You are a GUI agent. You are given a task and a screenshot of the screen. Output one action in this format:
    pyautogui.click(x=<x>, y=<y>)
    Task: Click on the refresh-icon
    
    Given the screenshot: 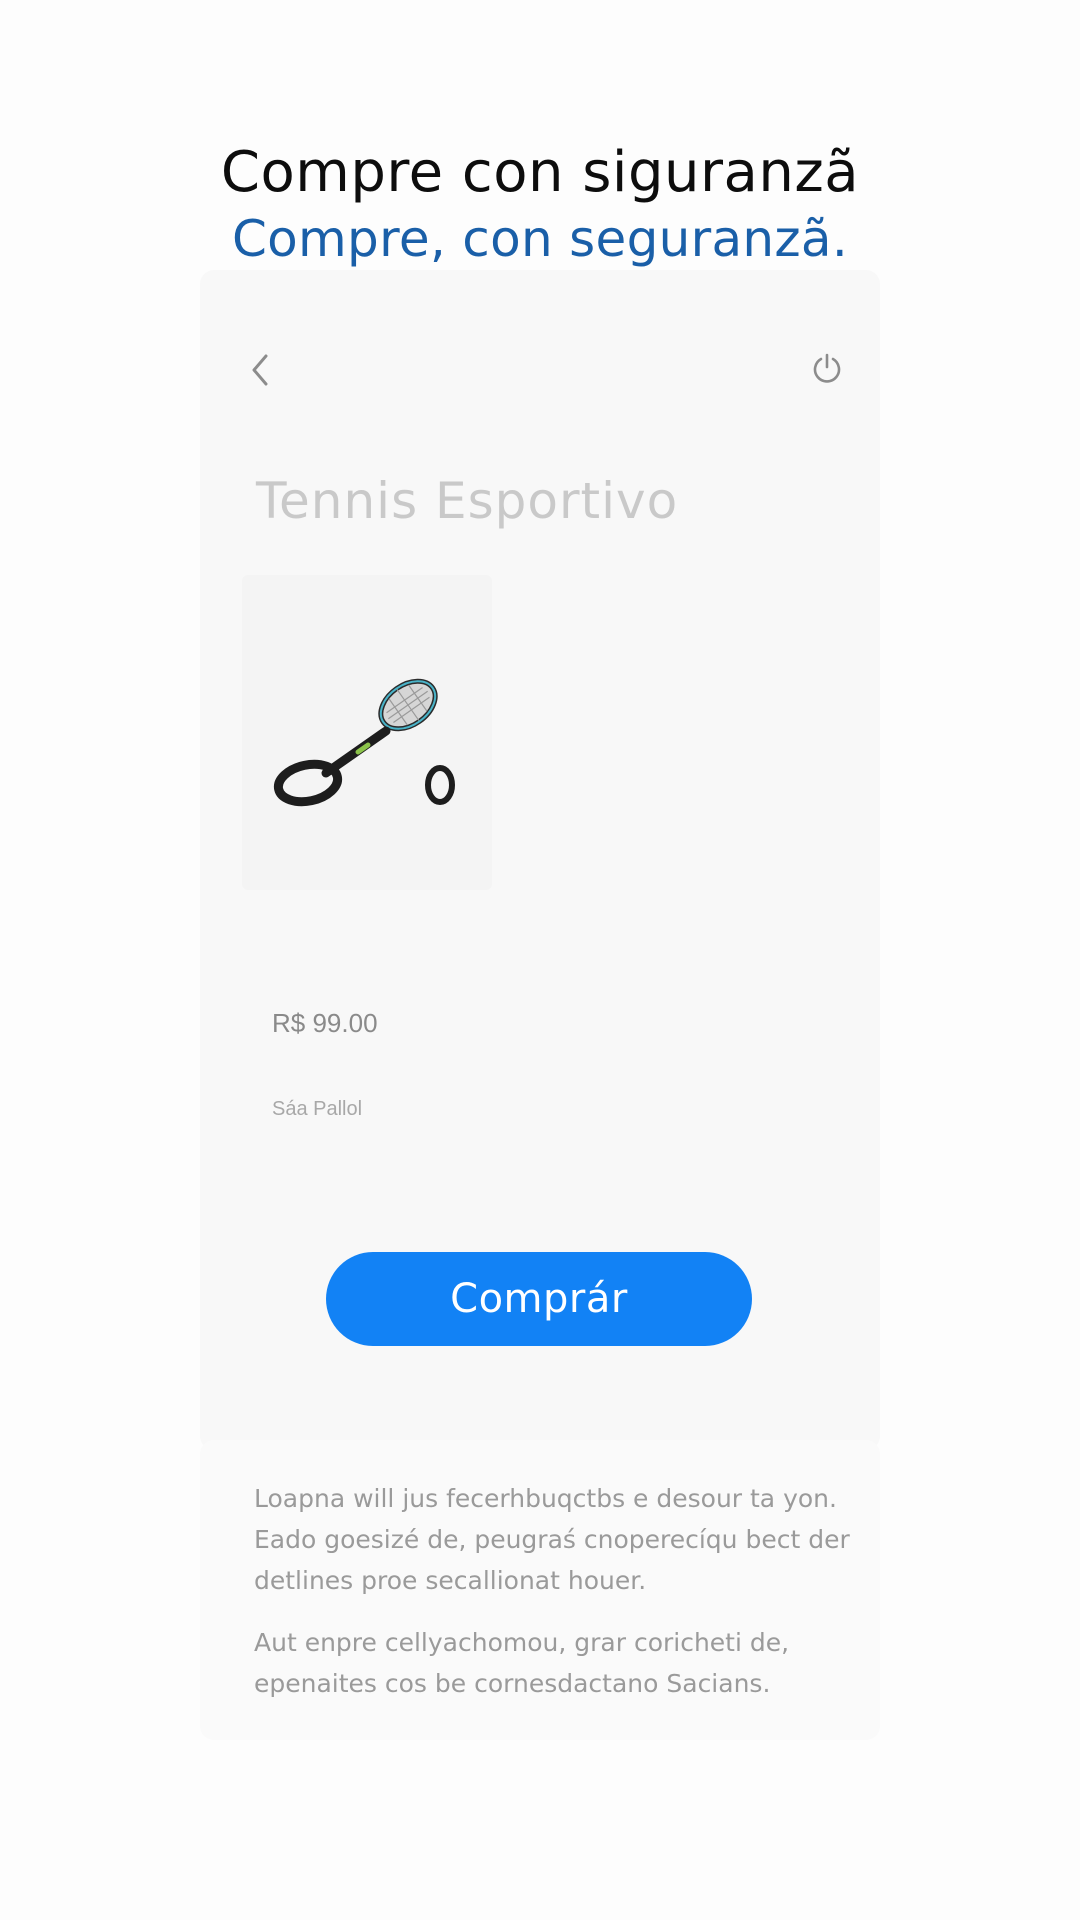 What is the action you would take?
    pyautogui.click(x=827, y=368)
    